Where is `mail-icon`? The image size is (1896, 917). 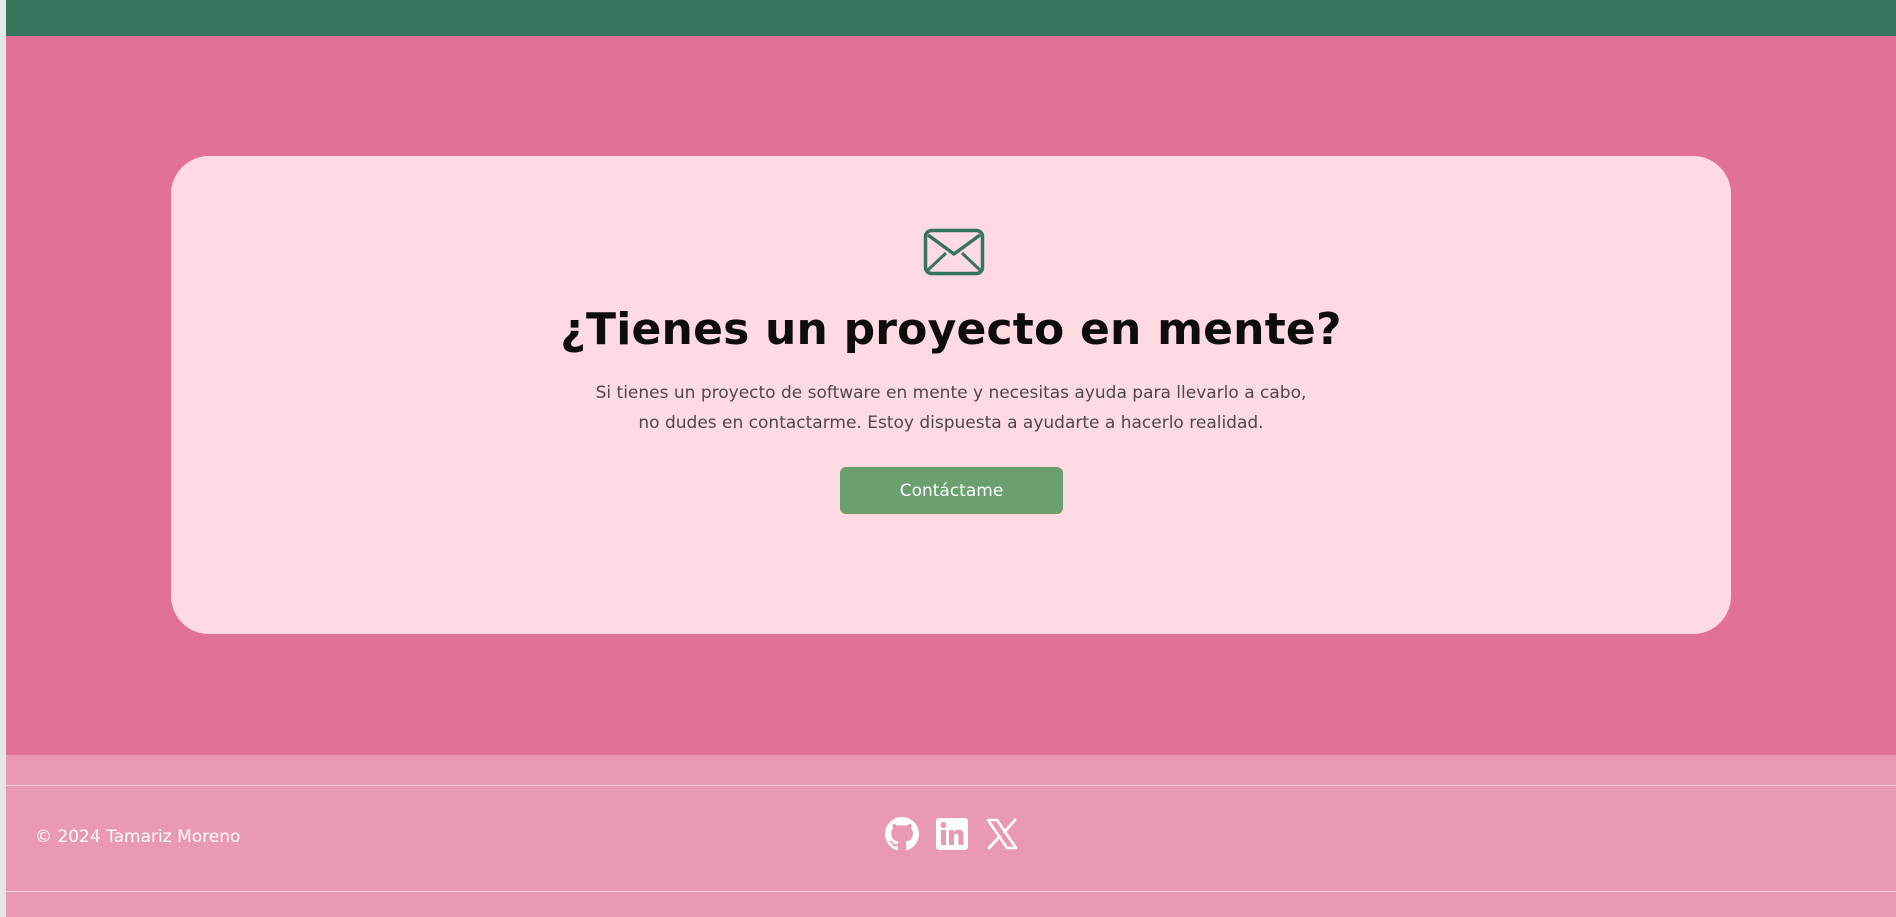
mail-icon is located at coordinates (954, 252).